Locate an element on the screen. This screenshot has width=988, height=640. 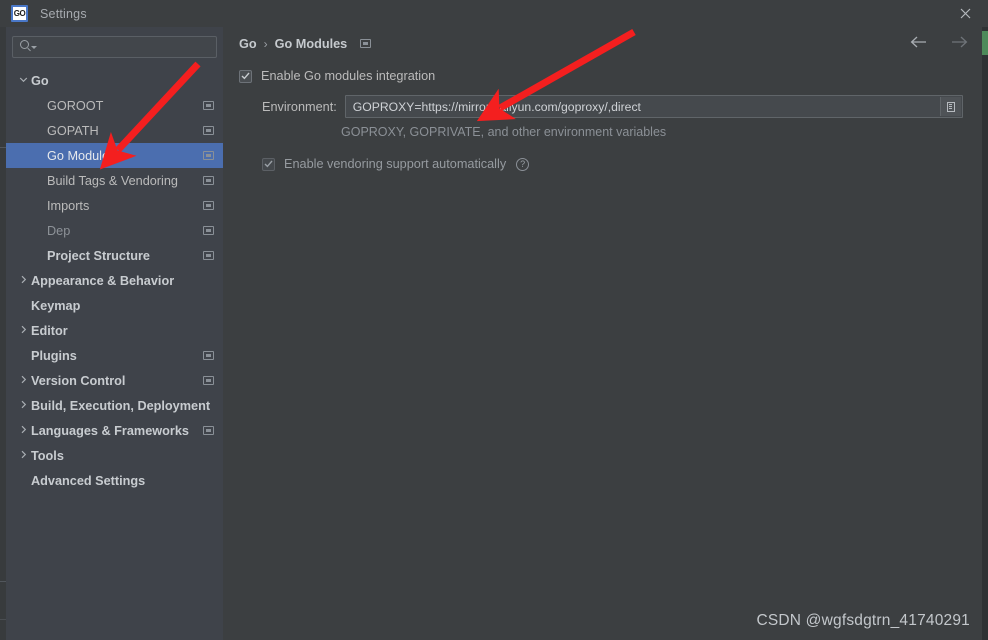
breadcrumb-current: Go Modules is located at coordinates (311, 43).